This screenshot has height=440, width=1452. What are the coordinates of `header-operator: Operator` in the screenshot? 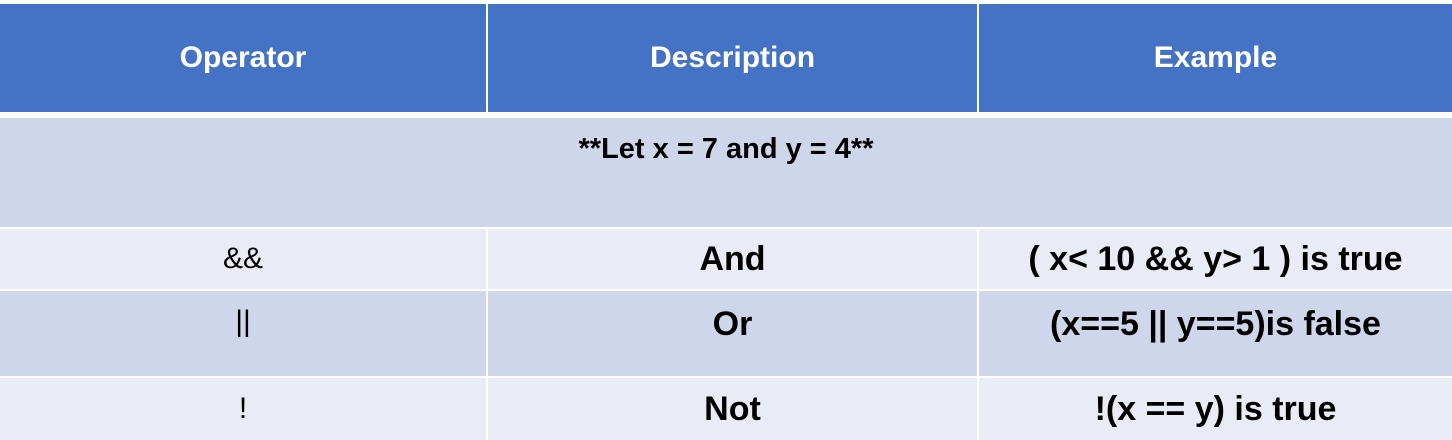 It's located at (244, 58).